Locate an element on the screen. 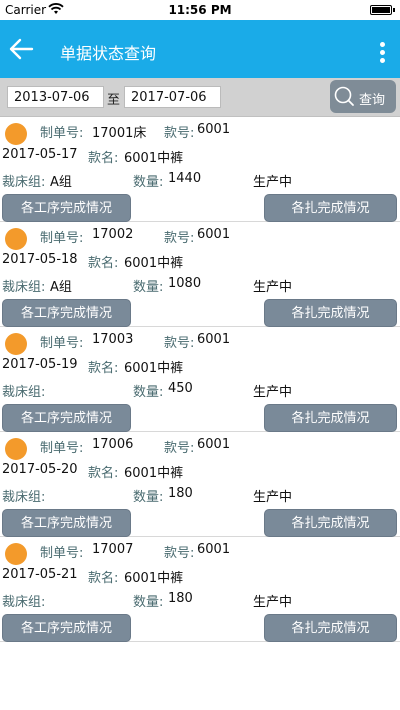 This screenshot has width=400, height=710. quantity: 450 is located at coordinates (180, 388).